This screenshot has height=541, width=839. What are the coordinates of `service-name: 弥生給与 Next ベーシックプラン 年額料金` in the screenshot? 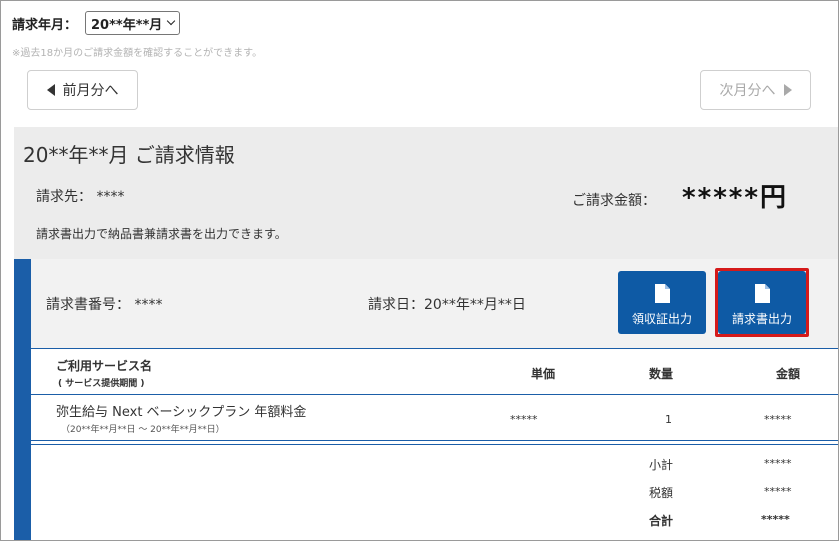 It's located at (181, 412).